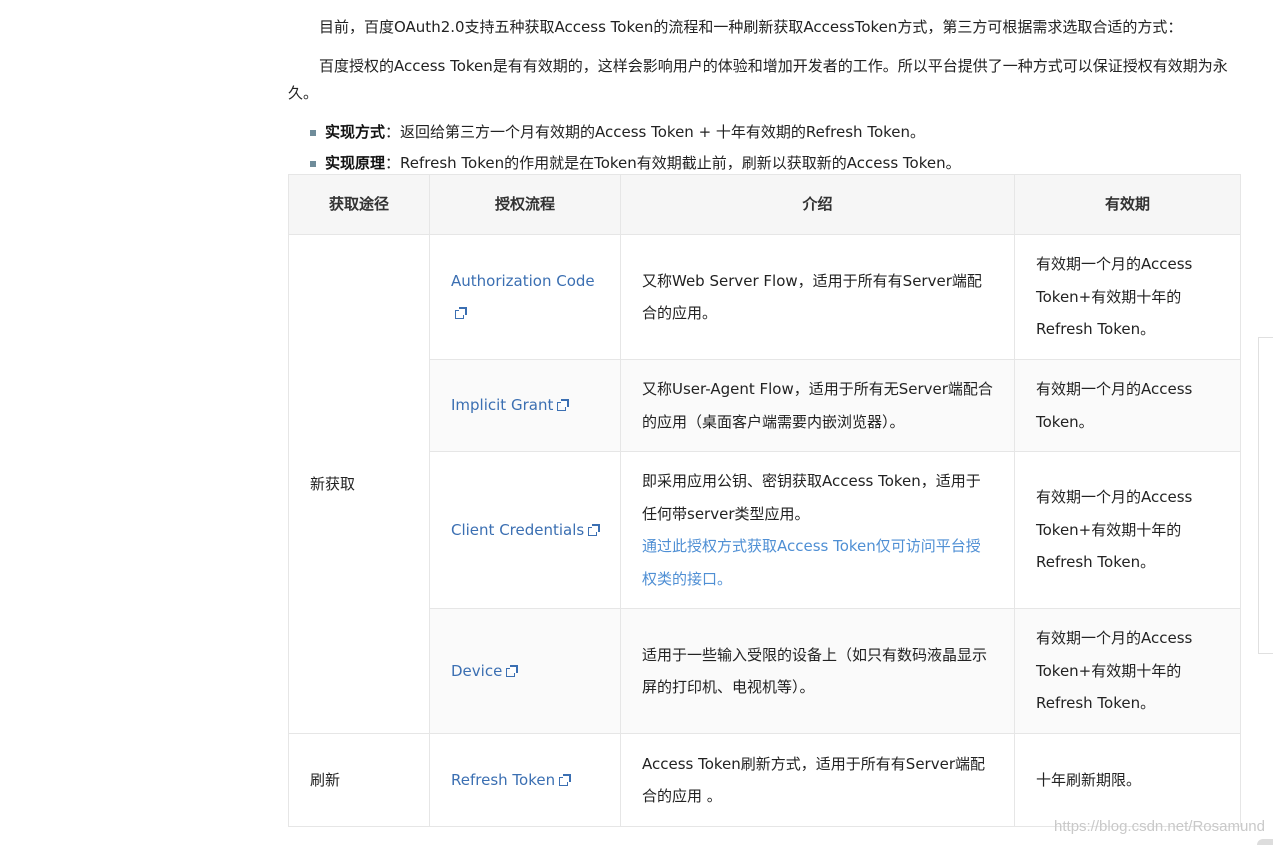 The width and height of the screenshot is (1273, 845). What do you see at coordinates (525, 671) in the screenshot?
I see `flow-cell: Device` at bounding box center [525, 671].